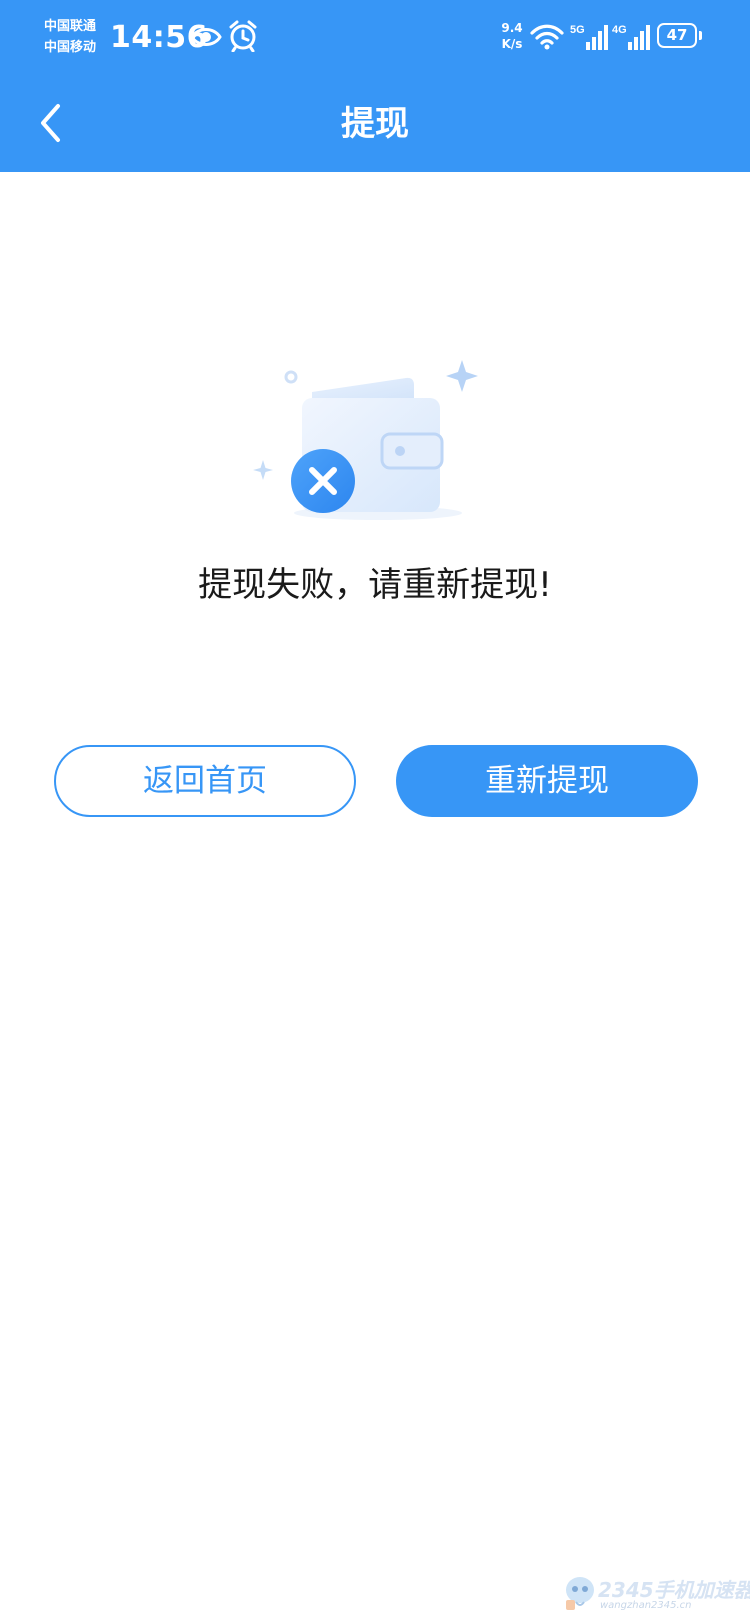 This screenshot has width=750, height=1624. What do you see at coordinates (243, 36) in the screenshot?
I see `alarm-icon` at bounding box center [243, 36].